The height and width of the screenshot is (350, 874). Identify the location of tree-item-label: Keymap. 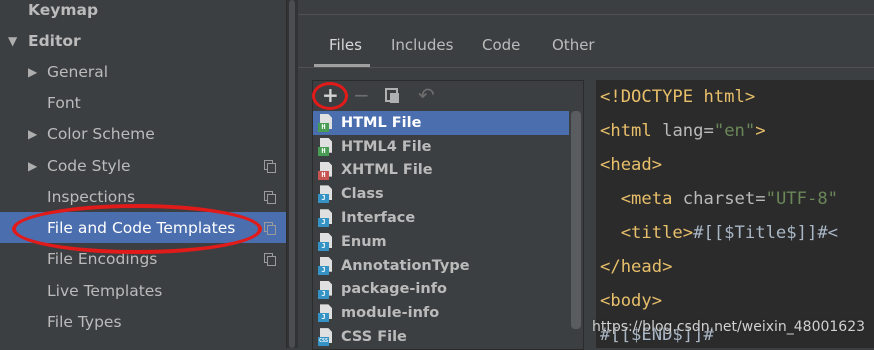
(63, 9).